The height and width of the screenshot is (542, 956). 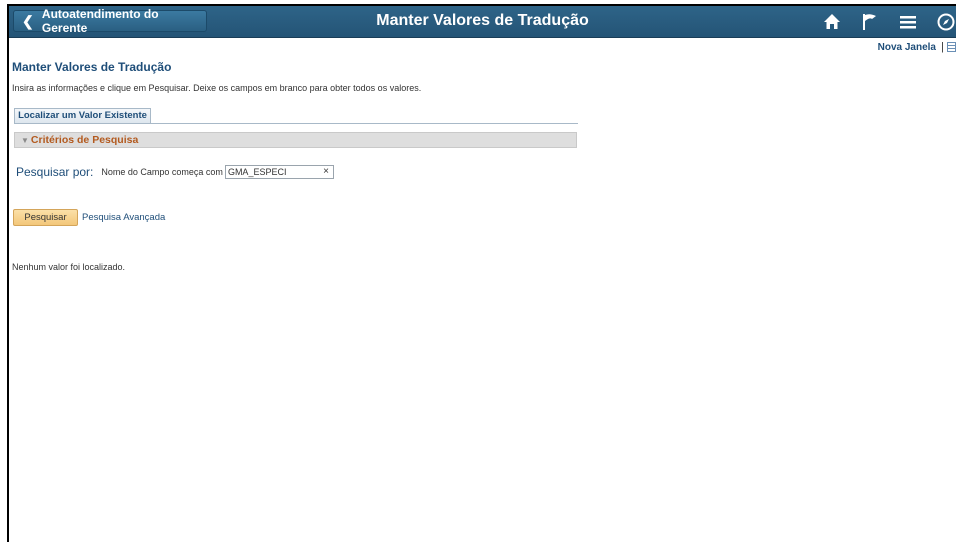 What do you see at coordinates (870, 22) in the screenshot?
I see `flag-icon` at bounding box center [870, 22].